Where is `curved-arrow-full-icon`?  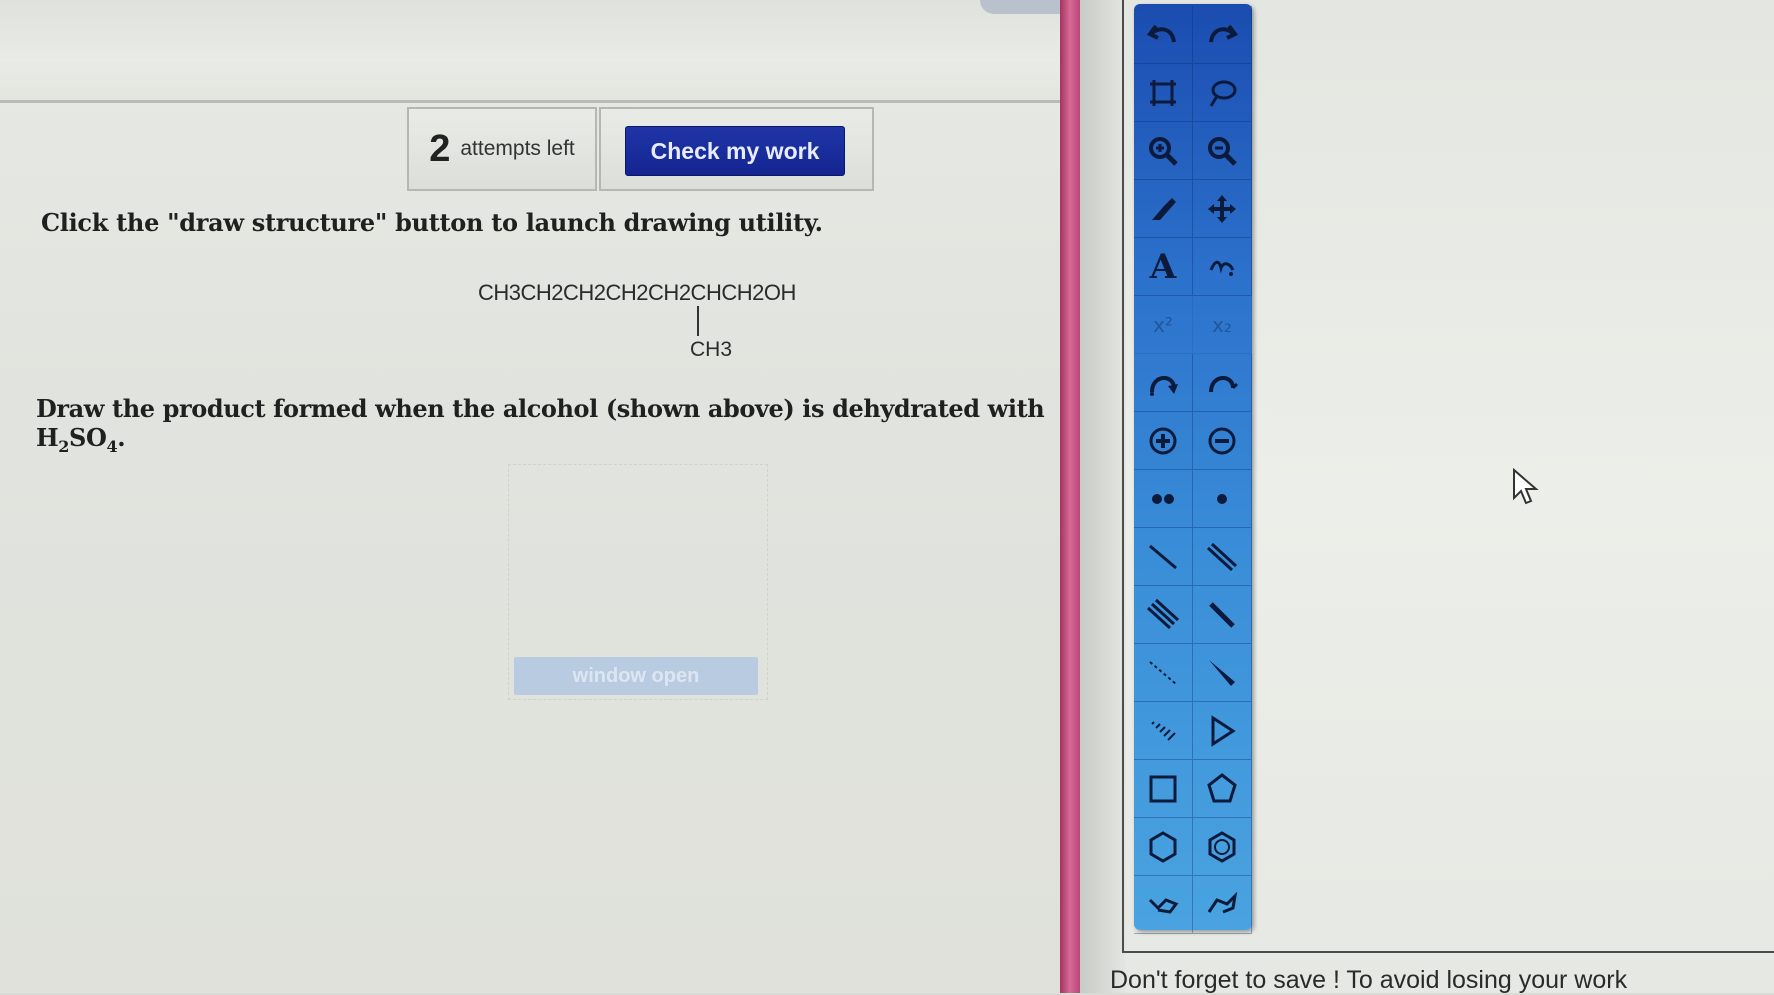 curved-arrow-full-icon is located at coordinates (1163, 383).